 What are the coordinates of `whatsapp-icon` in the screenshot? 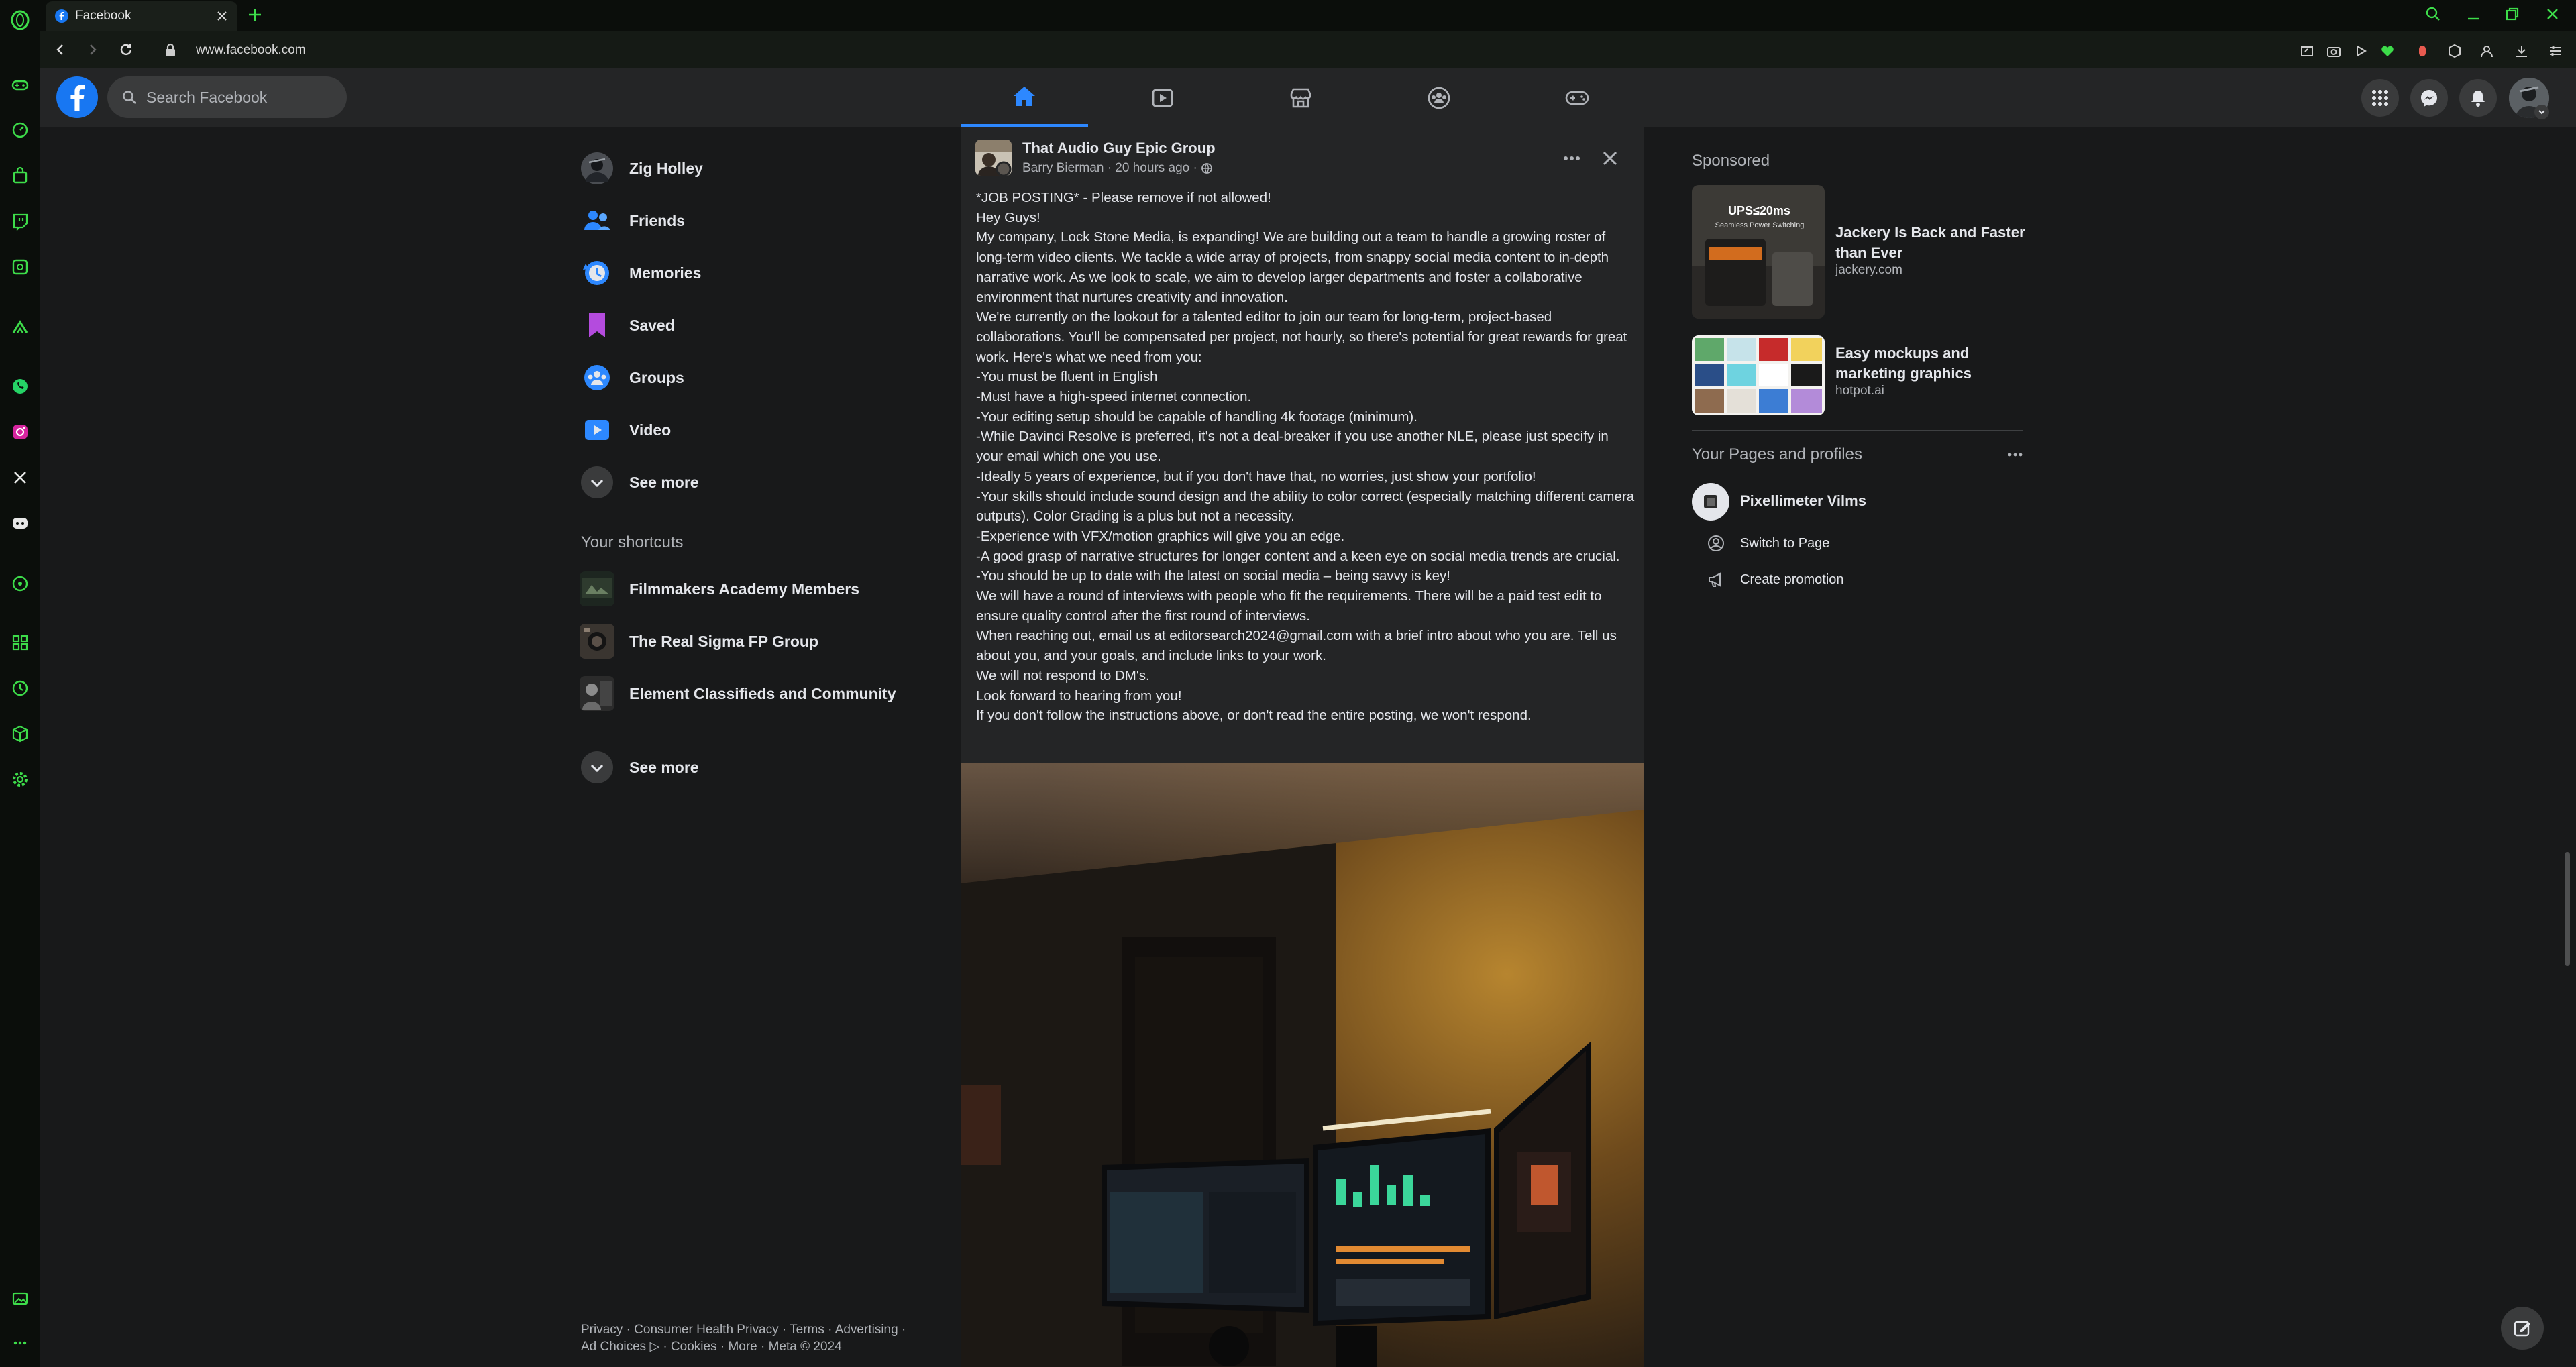 It's located at (20, 386).